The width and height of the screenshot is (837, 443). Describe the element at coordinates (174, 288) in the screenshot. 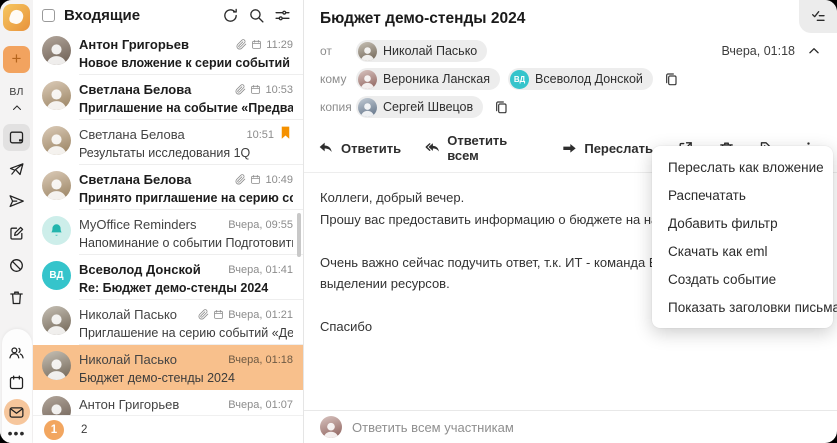

I see `email-subject: Re: Бюджет демо-стенды 2024` at that location.